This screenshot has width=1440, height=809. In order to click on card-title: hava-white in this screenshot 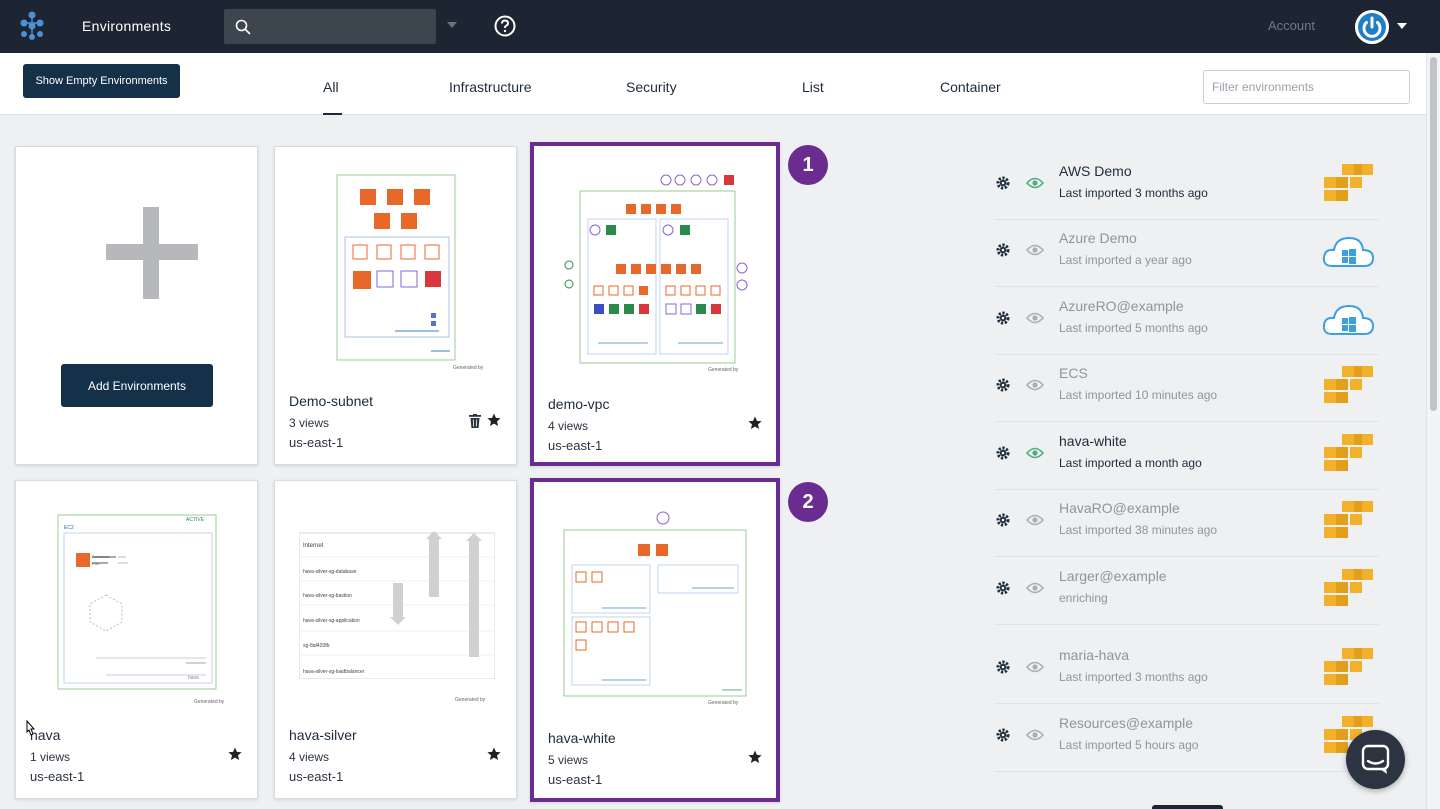, I will do `click(582, 738)`.